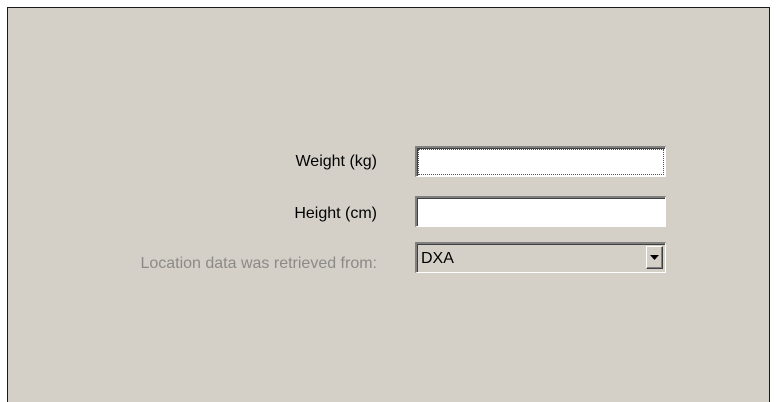  What do you see at coordinates (335, 213) in the screenshot?
I see `height-label: Height (cm)` at bounding box center [335, 213].